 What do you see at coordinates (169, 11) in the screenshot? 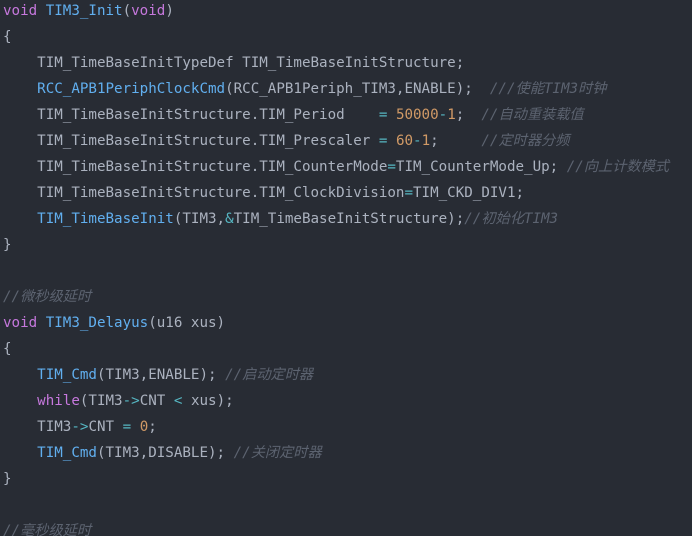
I see `code-token: )` at bounding box center [169, 11].